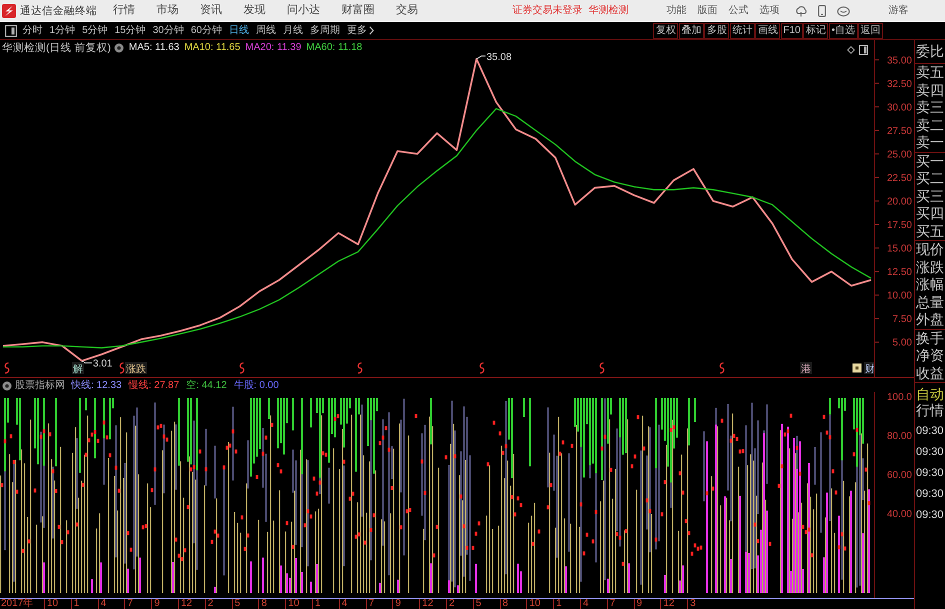 The image size is (945, 609). Describe the element at coordinates (930, 338) in the screenshot. I see `quote-field-label: 换手` at that location.